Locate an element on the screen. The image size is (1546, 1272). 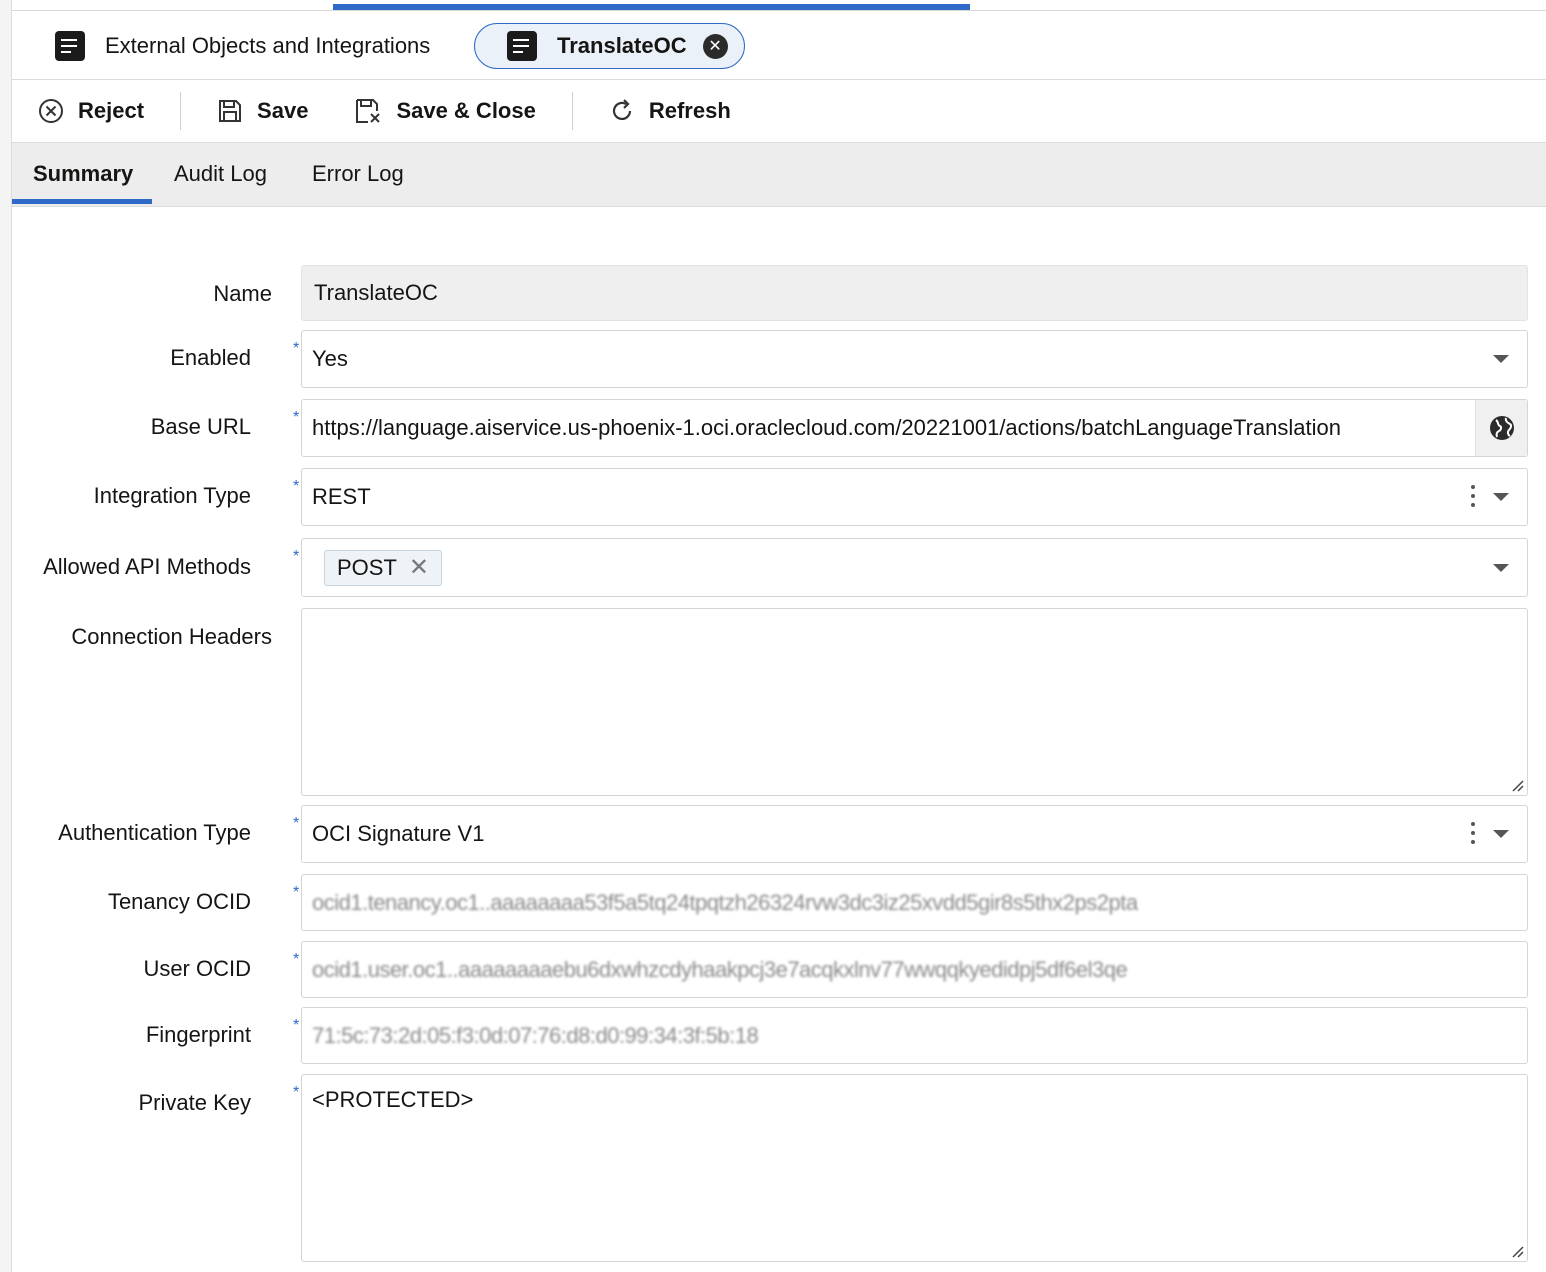
detail-tabs: Summary Audit Log Error Log is located at coordinates (779, 175).